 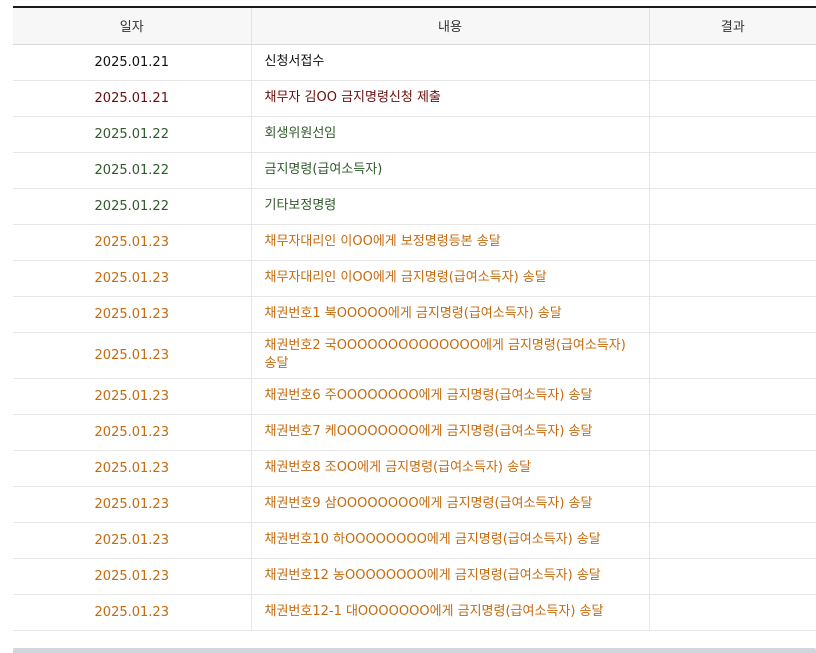 What do you see at coordinates (449, 62) in the screenshot?
I see `row-content-cell: 신청서접수` at bounding box center [449, 62].